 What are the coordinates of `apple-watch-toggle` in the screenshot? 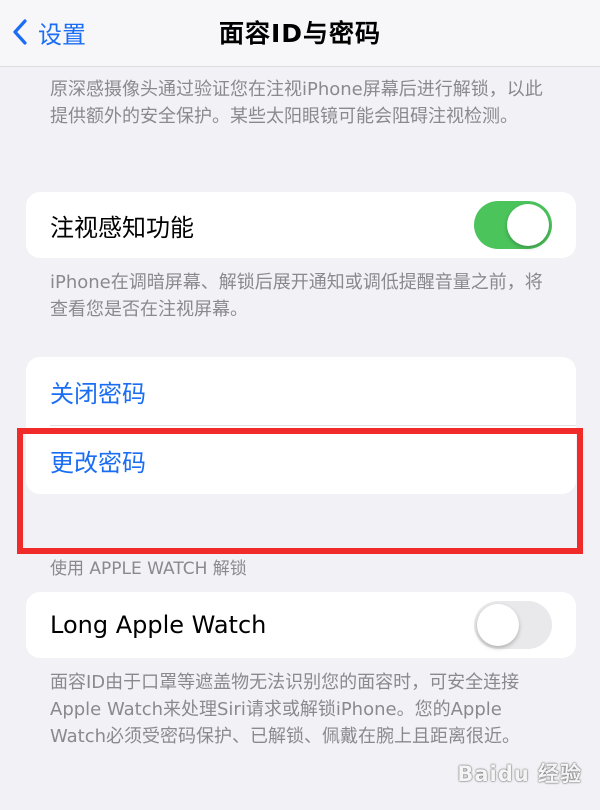 It's located at (513, 625).